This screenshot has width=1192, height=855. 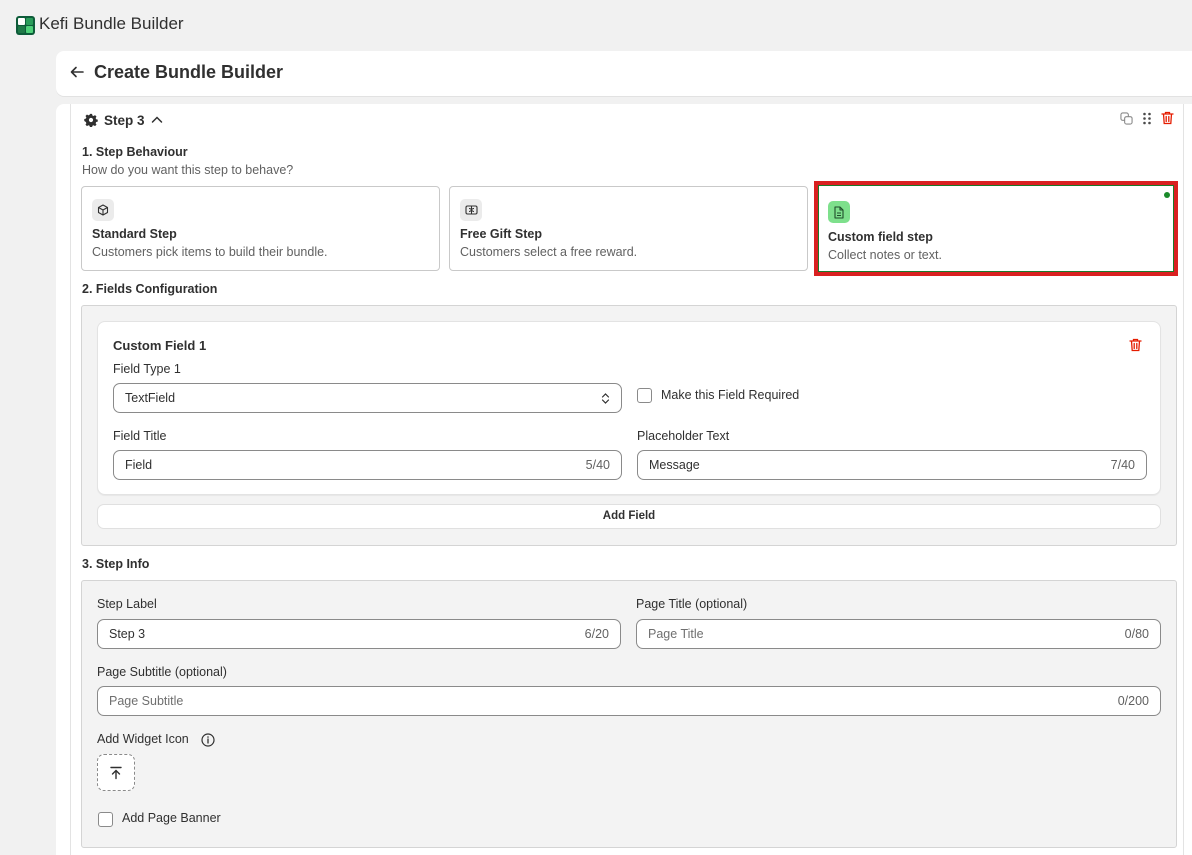 I want to click on select-chevrons-icon, so click(x=605, y=398).